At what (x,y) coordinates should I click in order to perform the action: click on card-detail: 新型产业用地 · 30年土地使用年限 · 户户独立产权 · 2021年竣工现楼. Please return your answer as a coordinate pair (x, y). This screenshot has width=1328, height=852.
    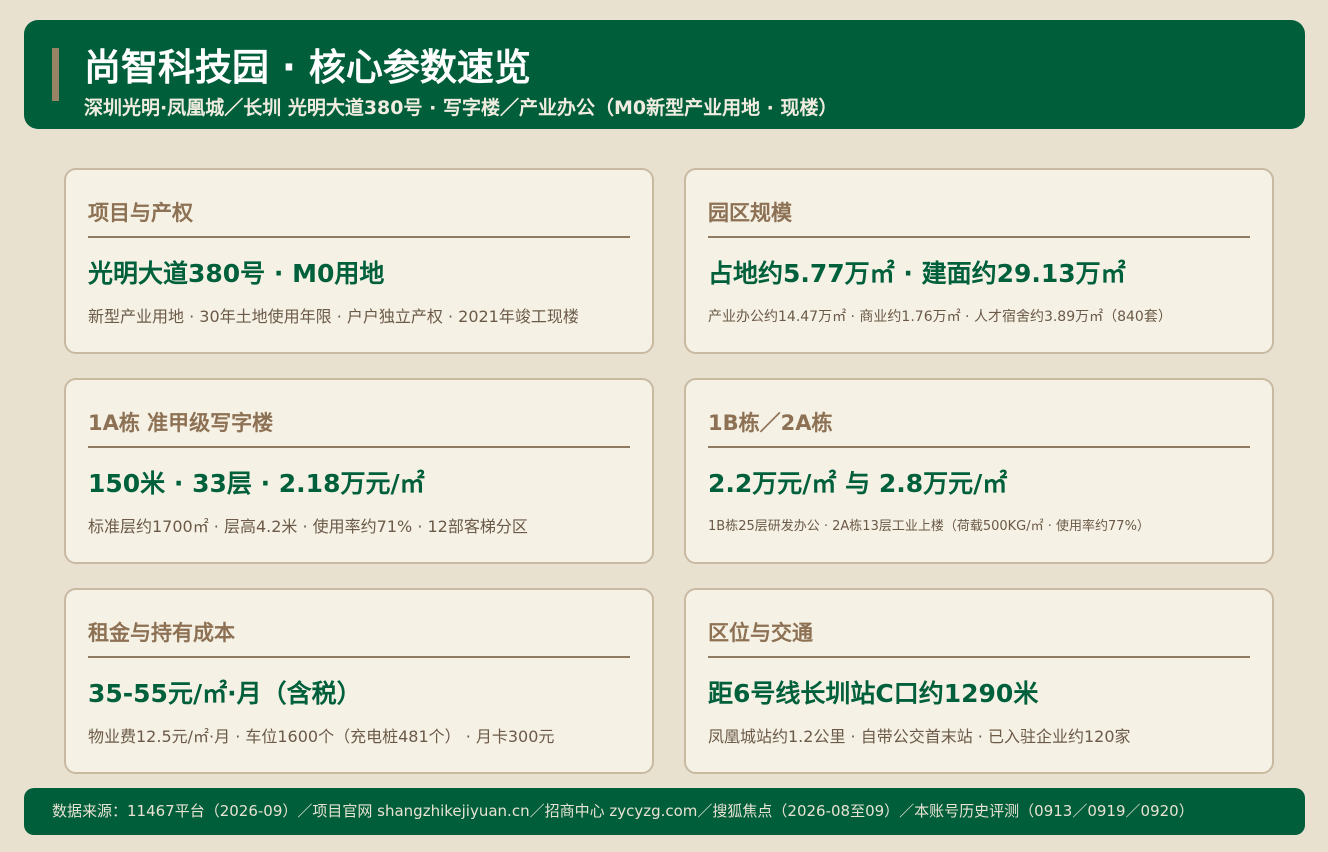
    Looking at the image, I should click on (333, 316).